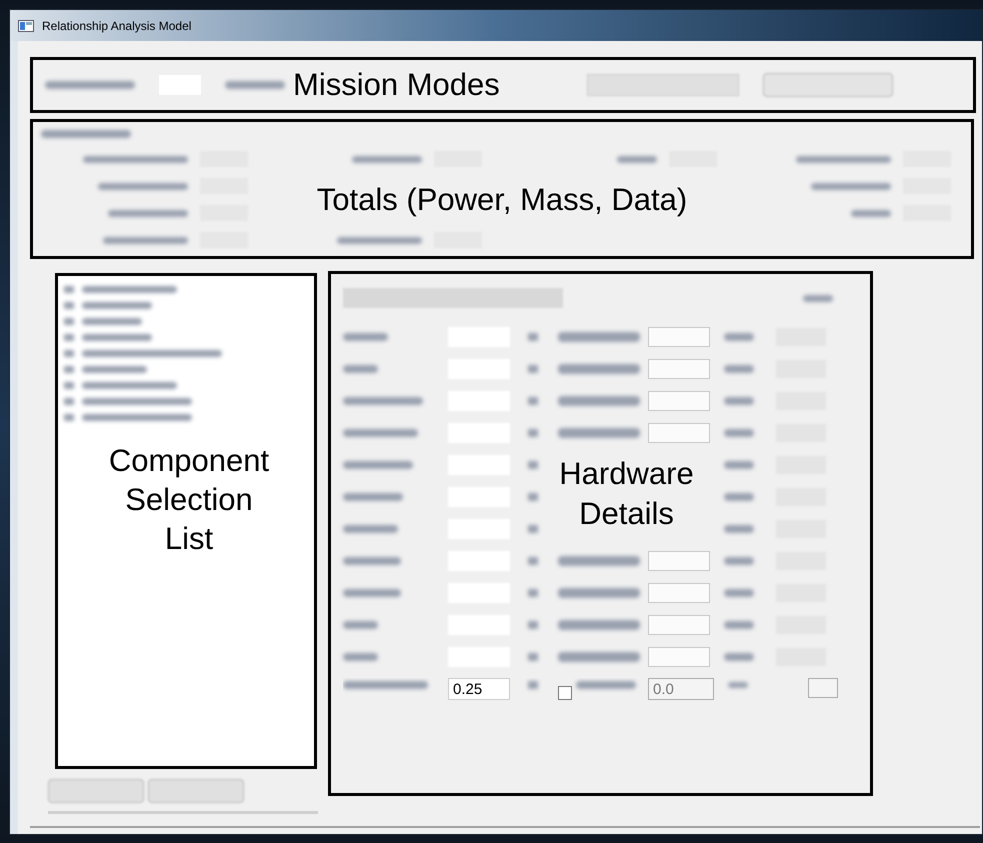 This screenshot has height=843, width=983. What do you see at coordinates (502, 200) in the screenshot?
I see `annotation-label: Totals (Power, Mass, Data)` at bounding box center [502, 200].